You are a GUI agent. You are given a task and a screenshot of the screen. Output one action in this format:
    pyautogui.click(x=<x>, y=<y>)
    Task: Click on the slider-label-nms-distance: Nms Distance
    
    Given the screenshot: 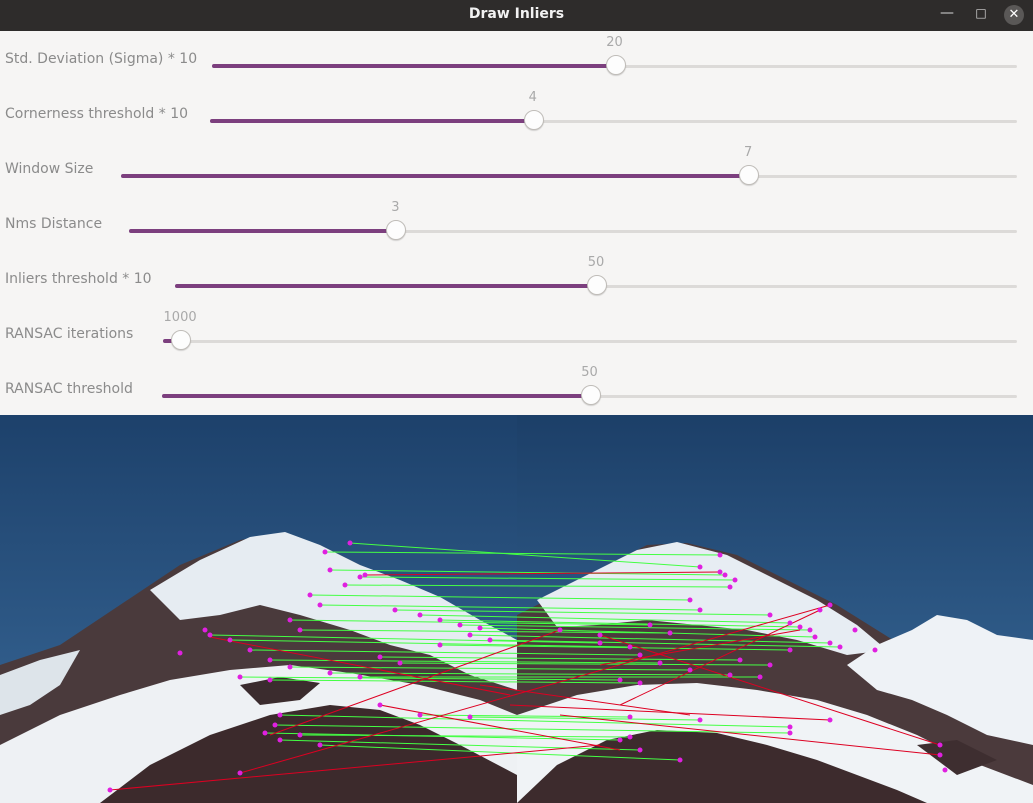 What is the action you would take?
    pyautogui.click(x=54, y=224)
    